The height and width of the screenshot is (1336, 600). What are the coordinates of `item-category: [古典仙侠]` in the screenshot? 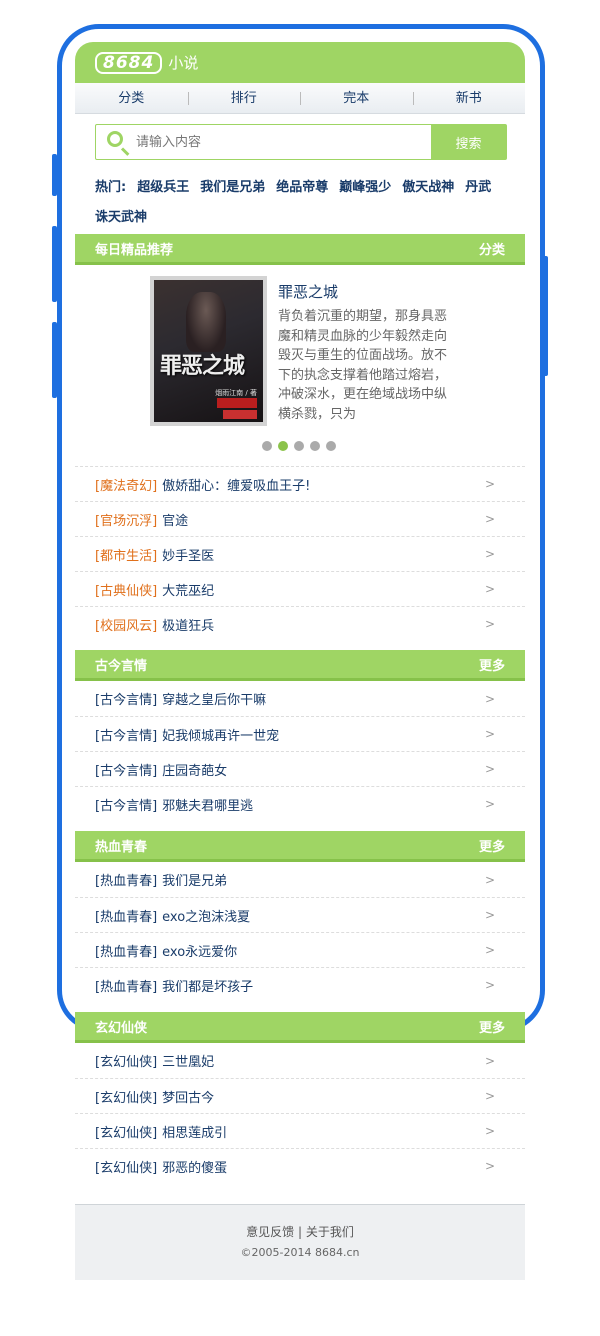 It's located at (126, 589).